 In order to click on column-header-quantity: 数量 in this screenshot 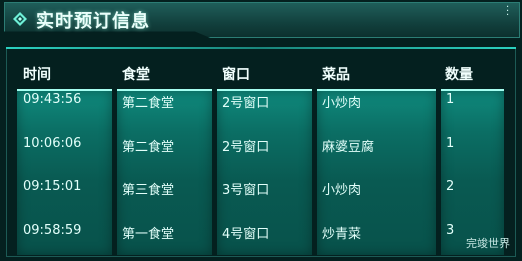, I will do `click(459, 75)`.